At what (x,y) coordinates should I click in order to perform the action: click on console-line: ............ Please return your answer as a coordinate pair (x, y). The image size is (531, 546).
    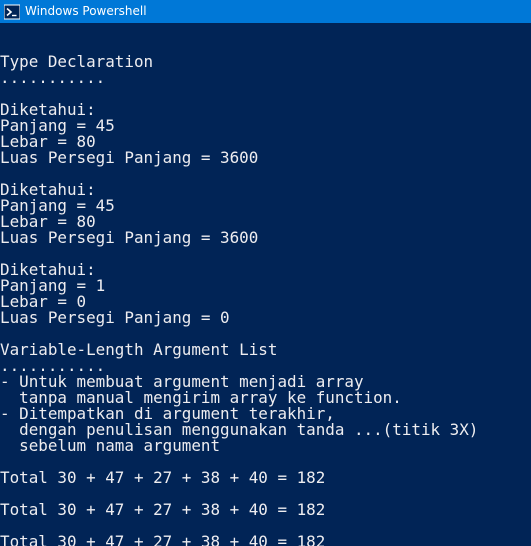
    Looking at the image, I should click on (53, 77).